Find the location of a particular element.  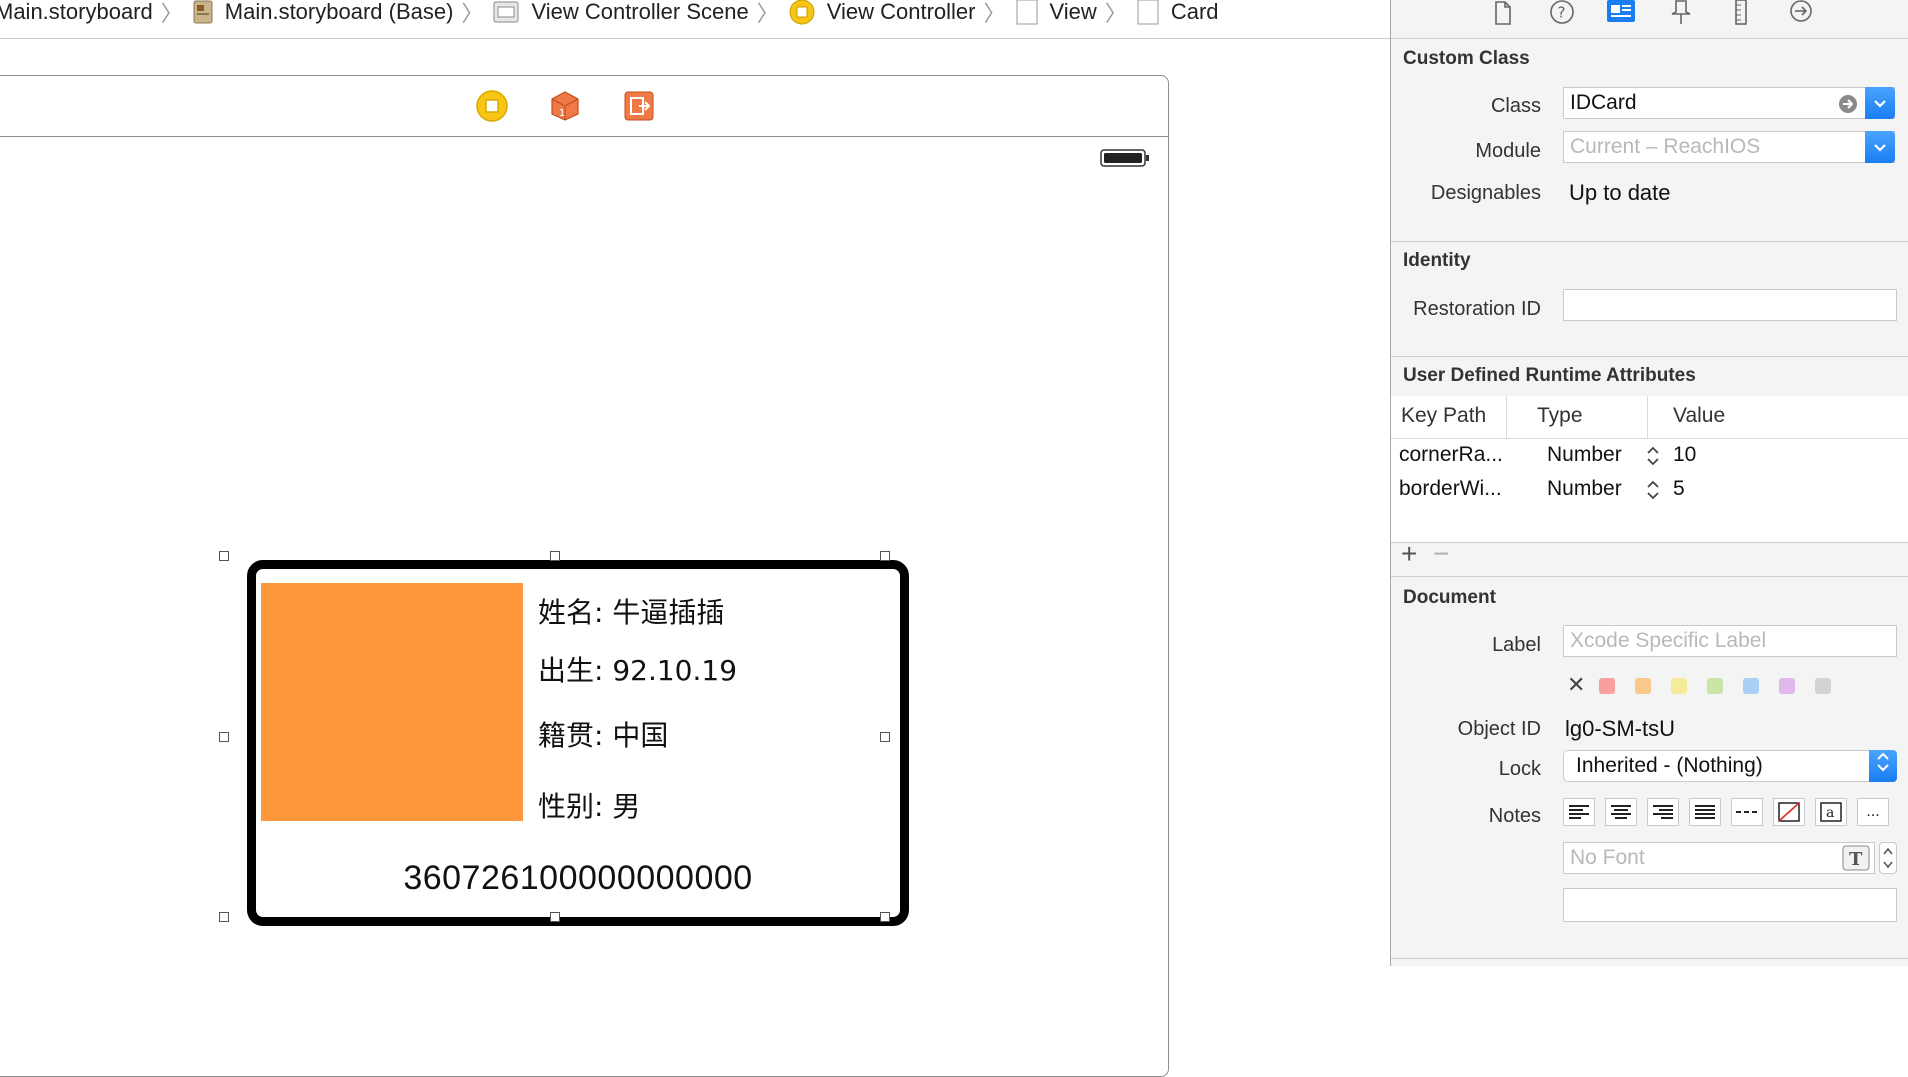

align-left-icon is located at coordinates (1579, 812).